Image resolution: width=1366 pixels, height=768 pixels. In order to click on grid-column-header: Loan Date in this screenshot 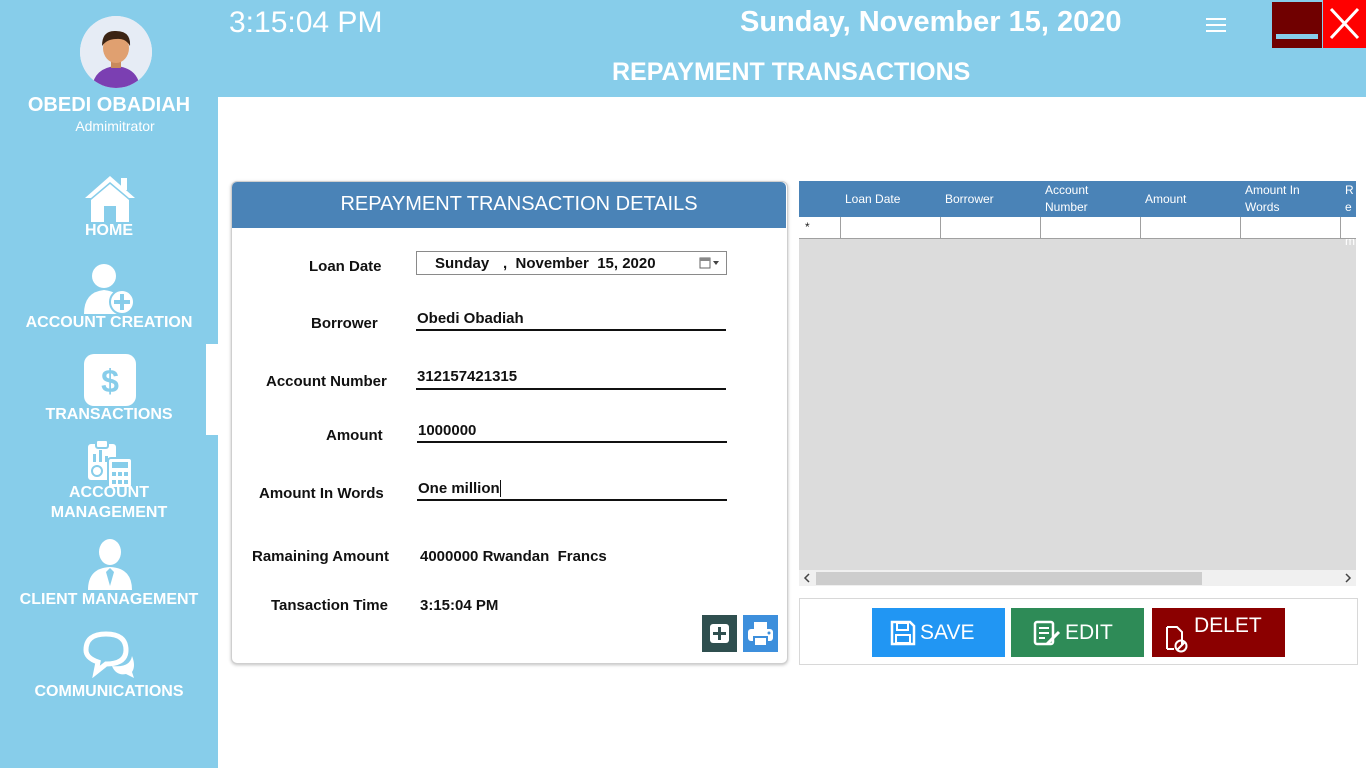, I will do `click(872, 199)`.